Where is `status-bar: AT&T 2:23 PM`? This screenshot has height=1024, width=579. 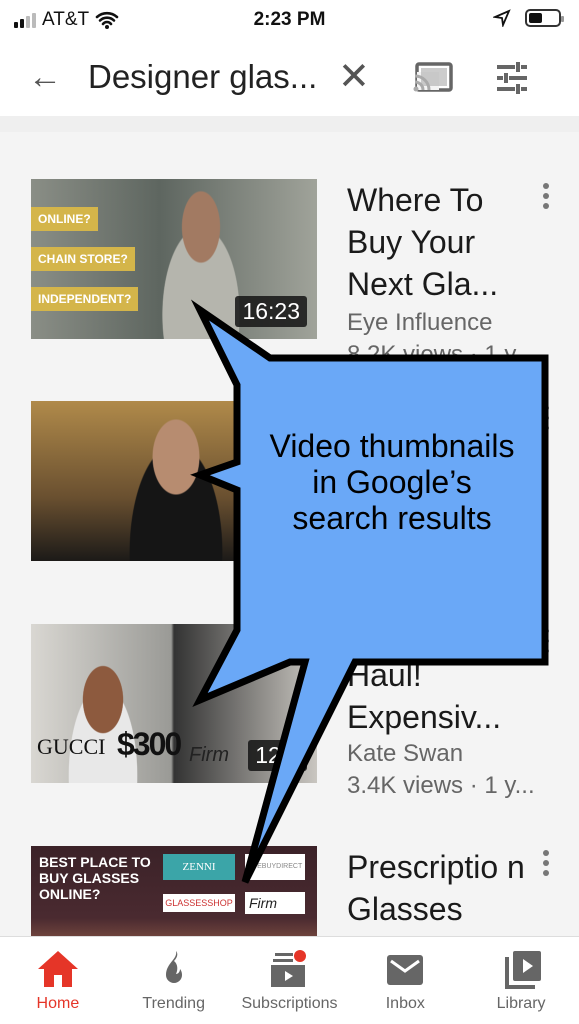 status-bar: AT&T 2:23 PM is located at coordinates (289, 20).